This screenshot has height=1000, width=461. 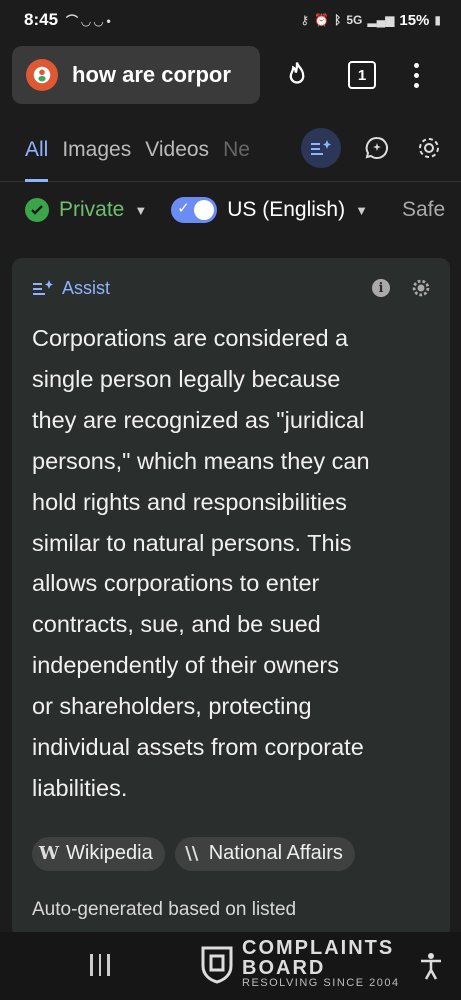 I want to click on assist-settings-gear-icon, so click(x=421, y=288).